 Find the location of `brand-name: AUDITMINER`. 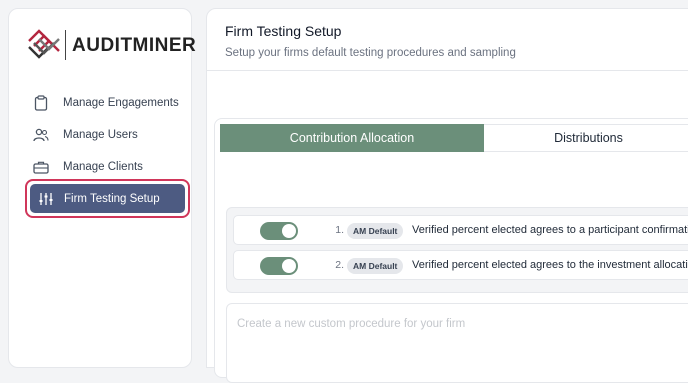

brand-name: AUDITMINER is located at coordinates (134, 45).